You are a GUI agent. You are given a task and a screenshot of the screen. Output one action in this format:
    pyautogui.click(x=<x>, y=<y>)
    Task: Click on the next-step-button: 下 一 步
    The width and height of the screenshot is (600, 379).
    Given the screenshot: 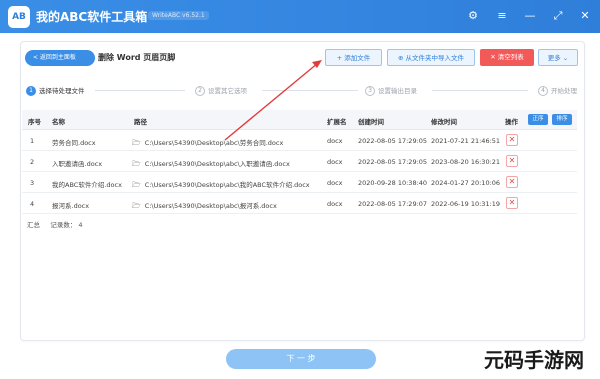 What is the action you would take?
    pyautogui.click(x=301, y=359)
    